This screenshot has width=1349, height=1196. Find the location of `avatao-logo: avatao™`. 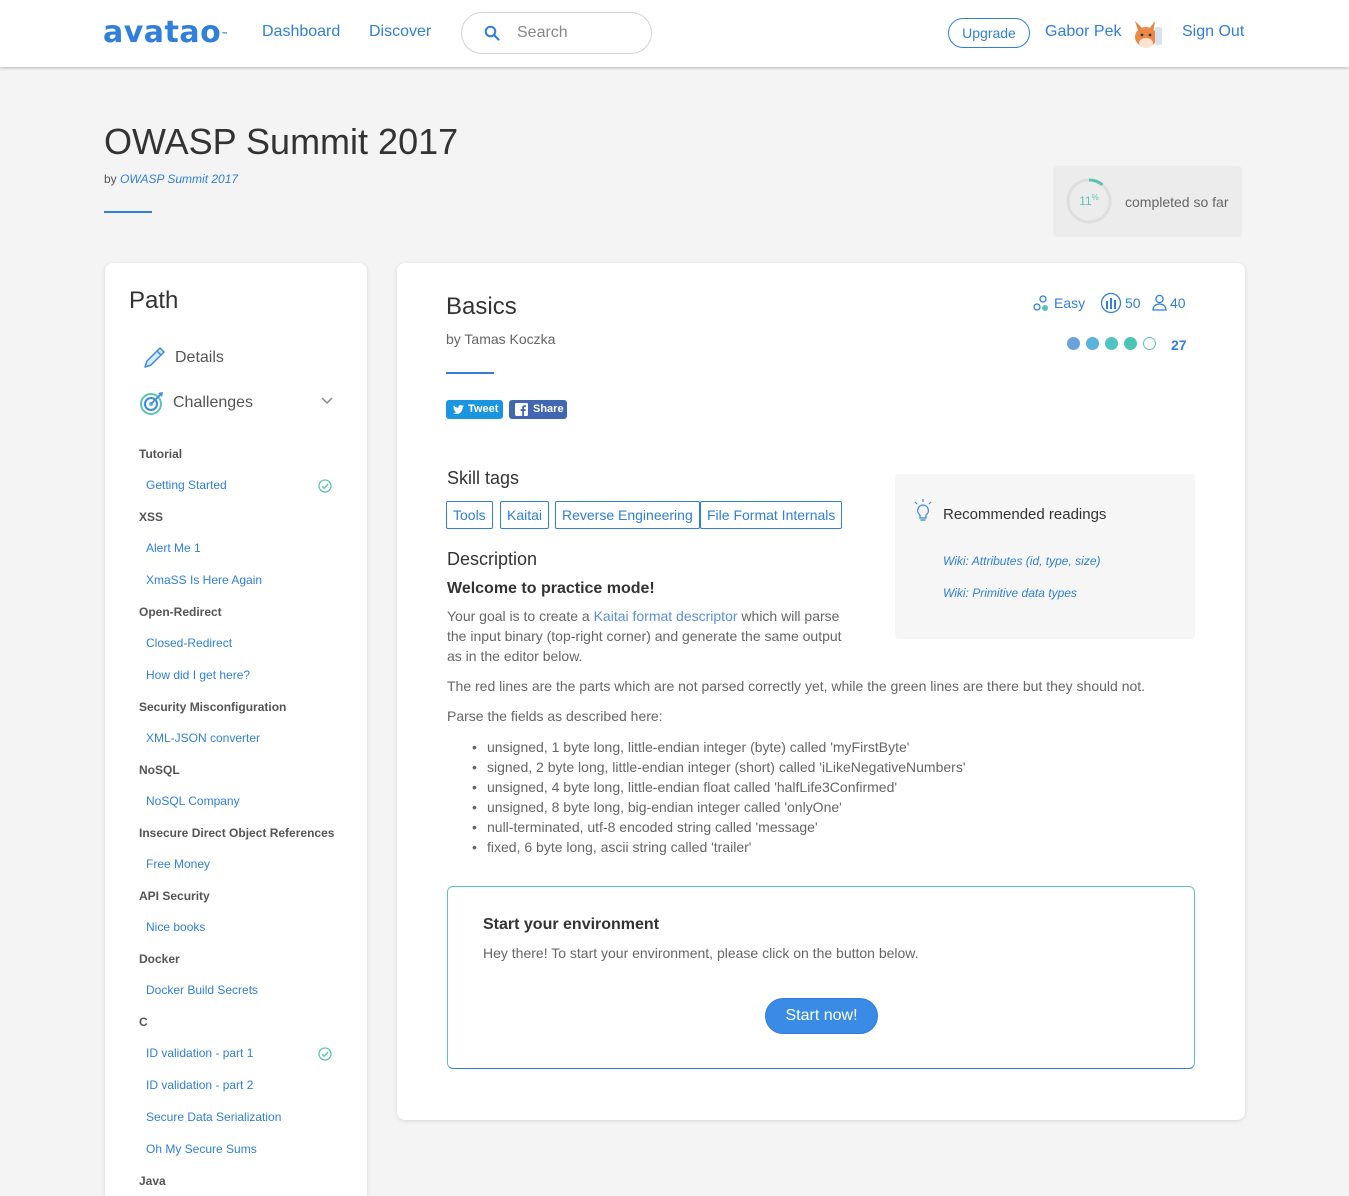

avatao-logo: avatao™ is located at coordinates (166, 33).